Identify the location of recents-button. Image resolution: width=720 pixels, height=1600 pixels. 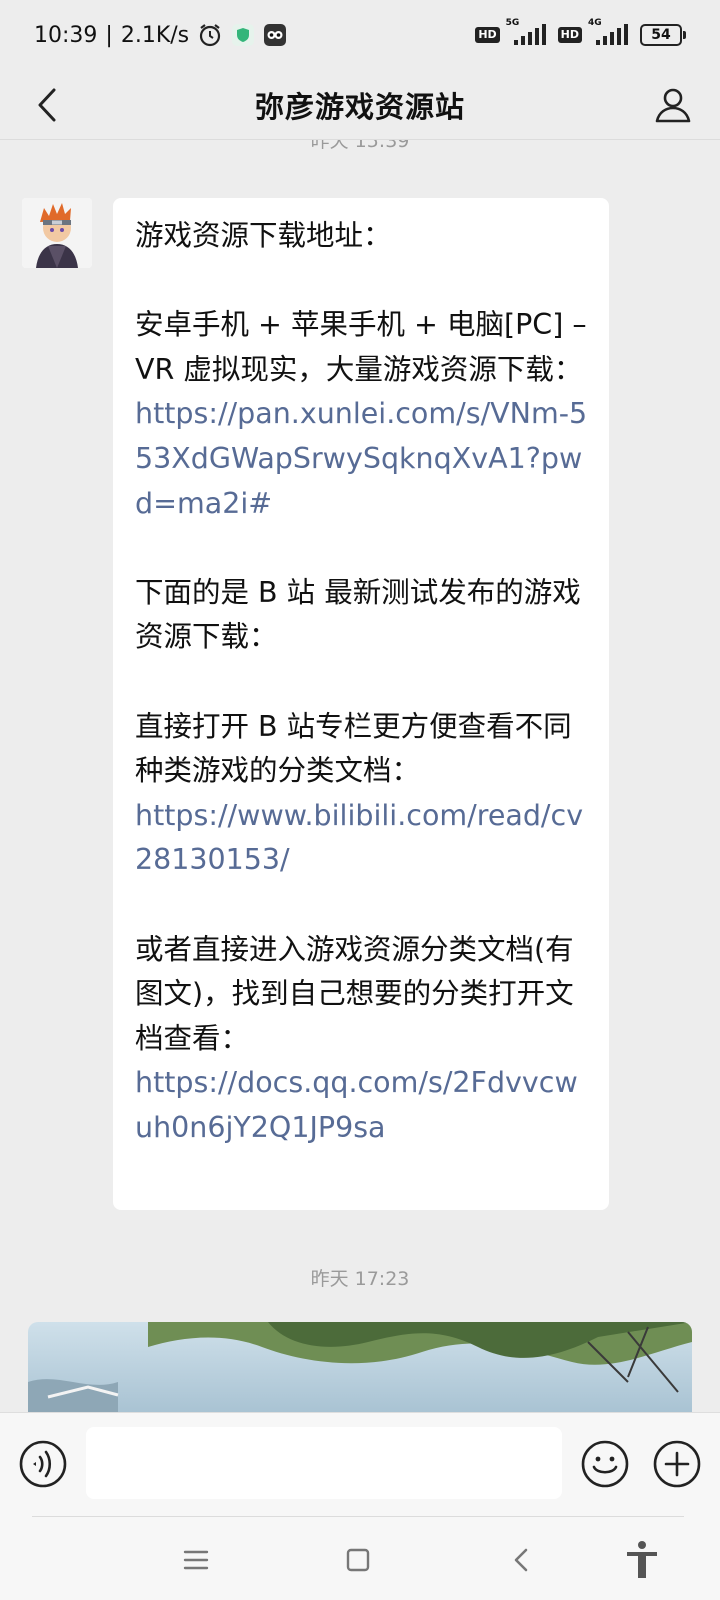
(196, 1560).